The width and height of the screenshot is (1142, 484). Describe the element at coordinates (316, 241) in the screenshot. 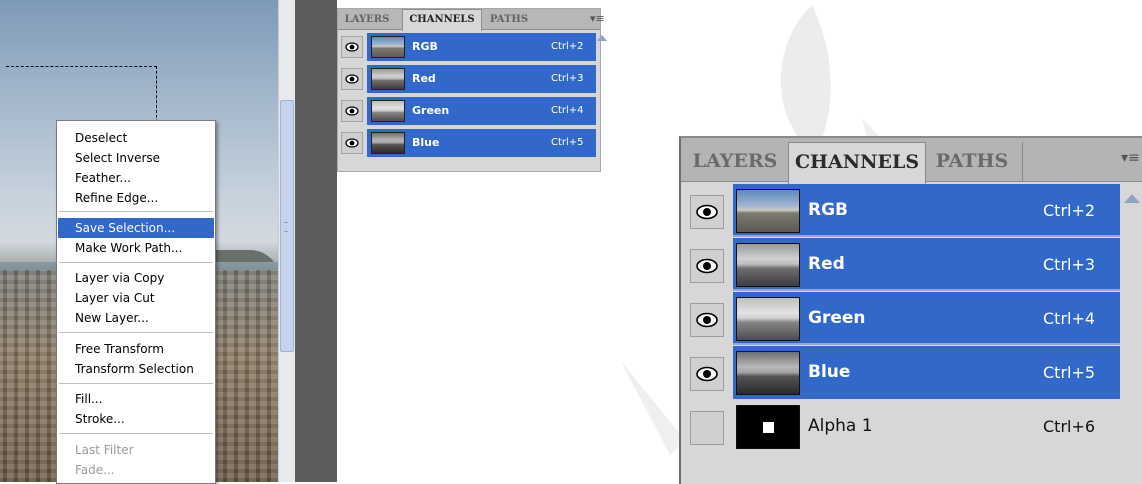

I see `workspace-background` at that location.